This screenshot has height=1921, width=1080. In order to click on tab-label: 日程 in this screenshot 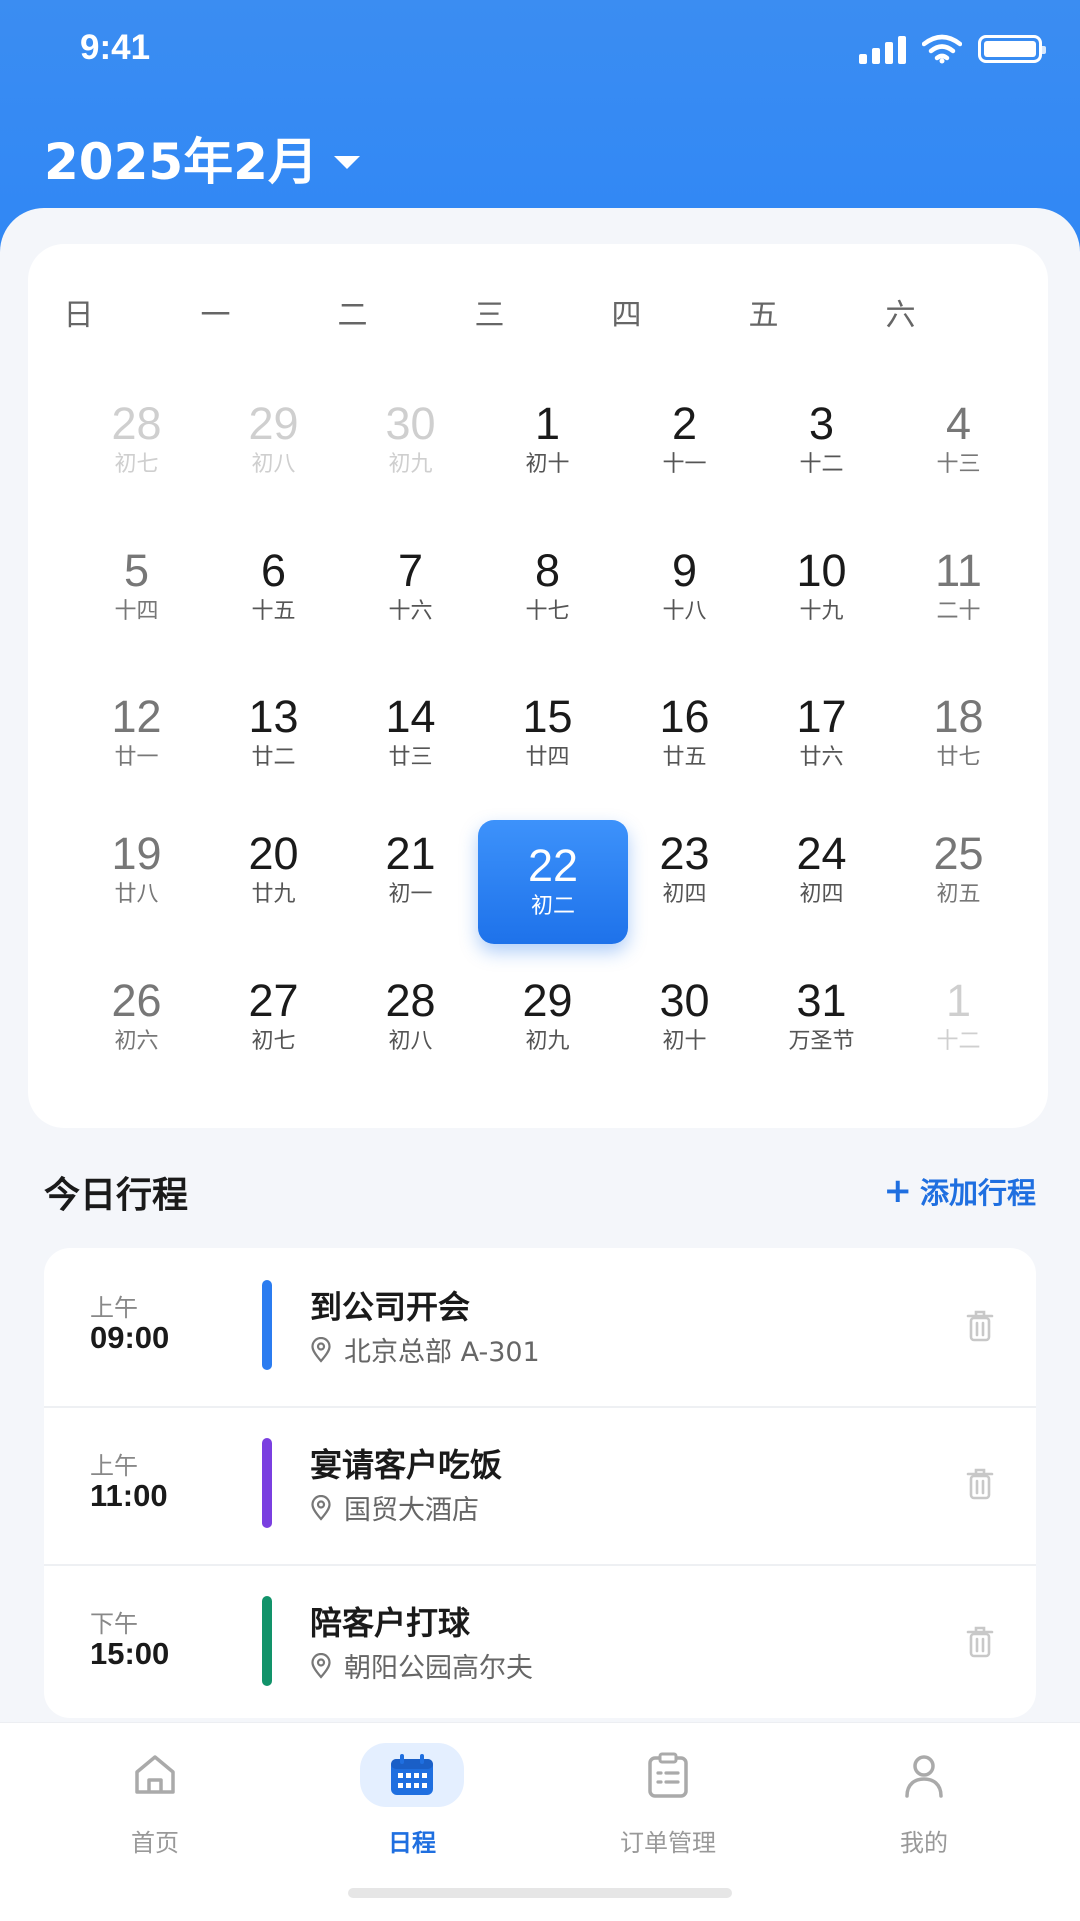, I will do `click(412, 1843)`.